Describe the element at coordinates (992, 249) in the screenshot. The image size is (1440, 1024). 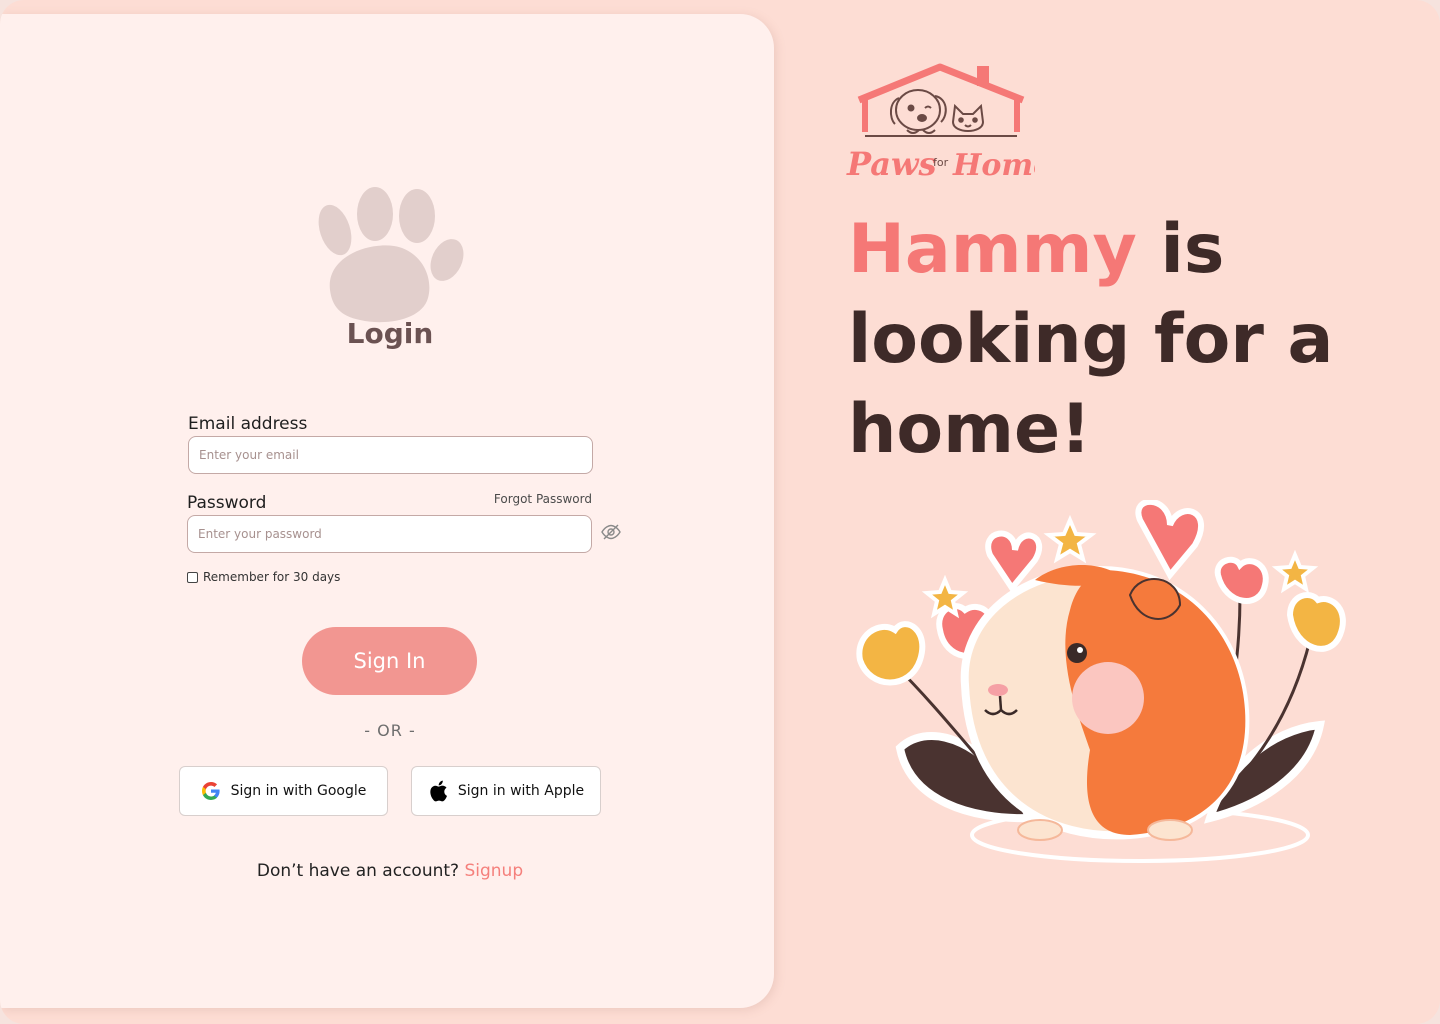
I see `pet-name: Hammy` at that location.